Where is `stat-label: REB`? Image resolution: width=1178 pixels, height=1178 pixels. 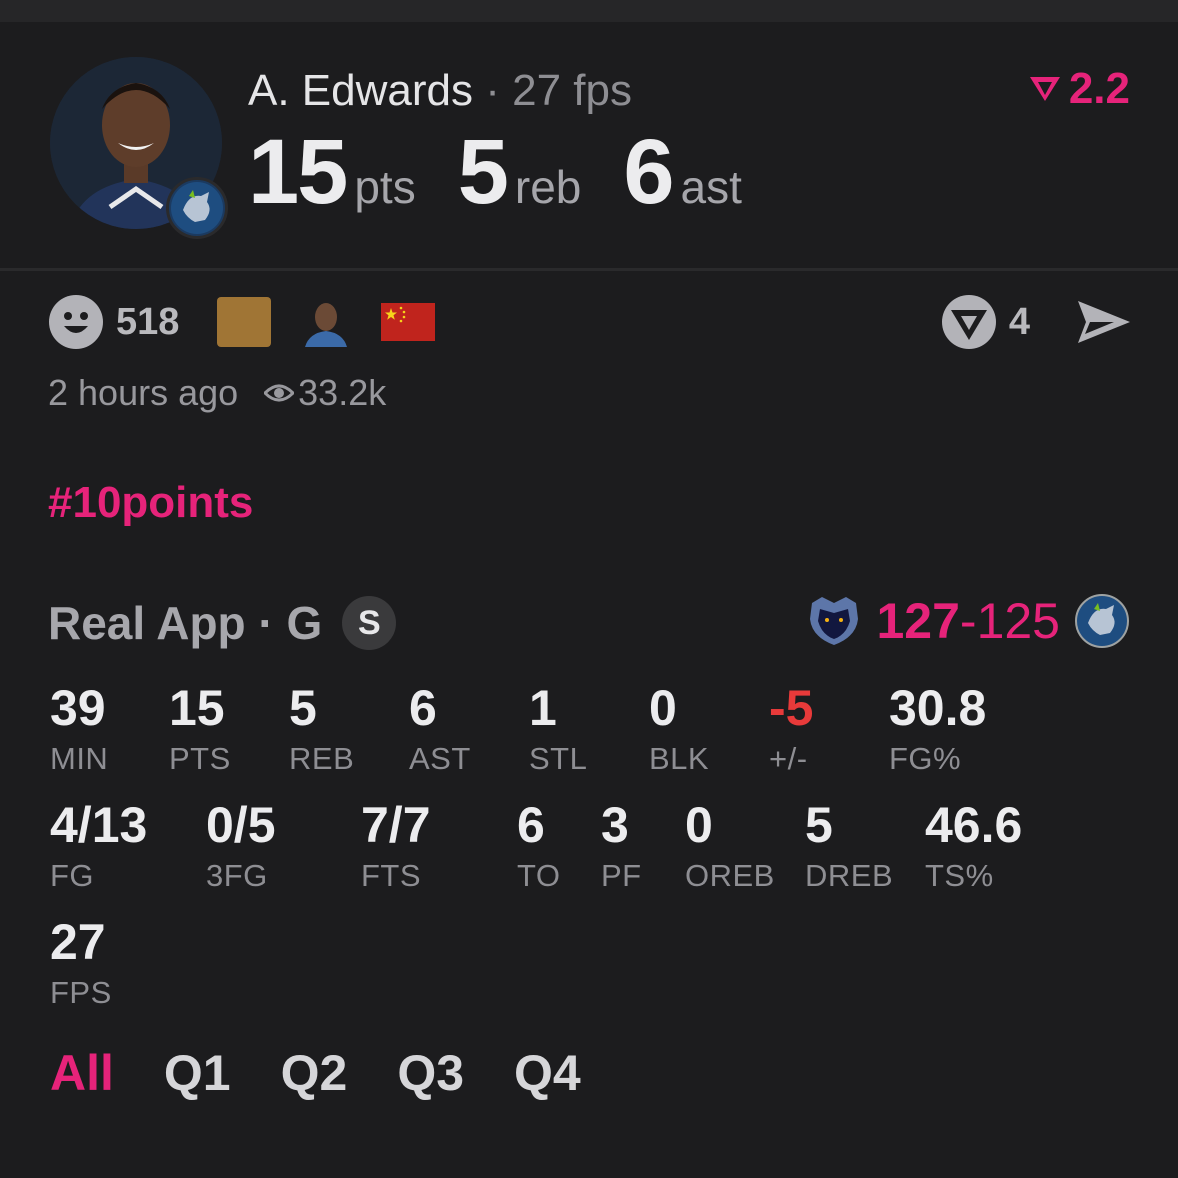 stat-label: REB is located at coordinates (322, 758).